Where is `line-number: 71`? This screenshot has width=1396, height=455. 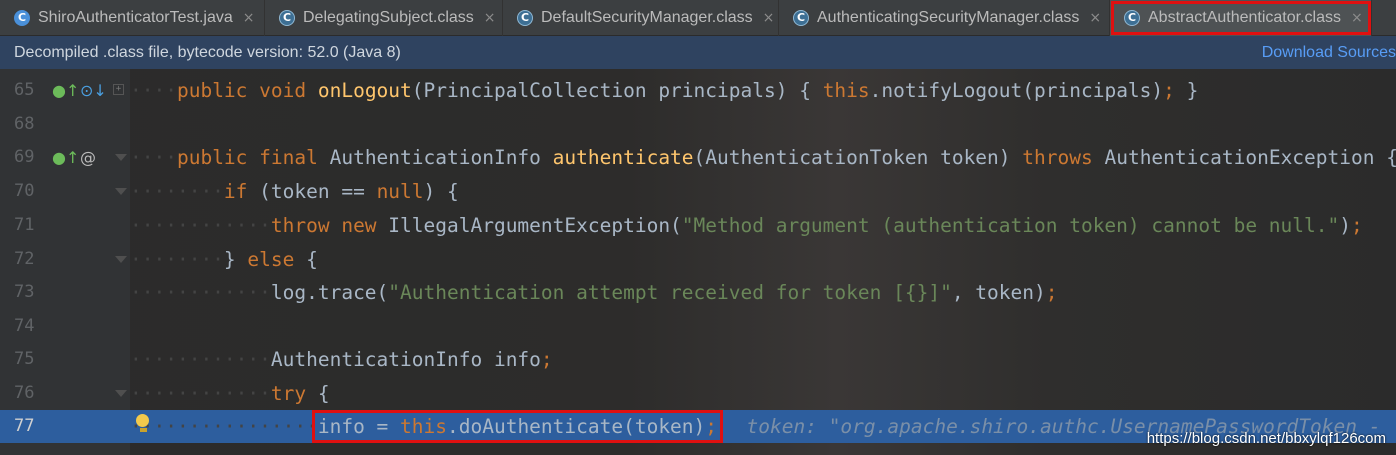
line-number: 71 is located at coordinates (24, 225).